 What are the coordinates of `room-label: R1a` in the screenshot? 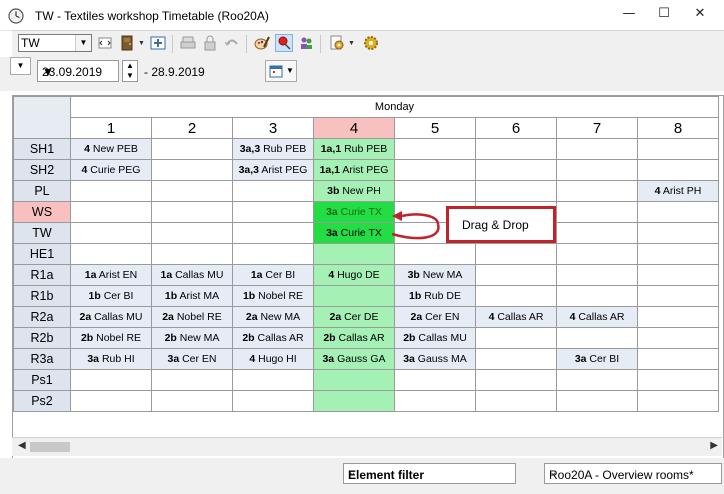 It's located at (42, 275).